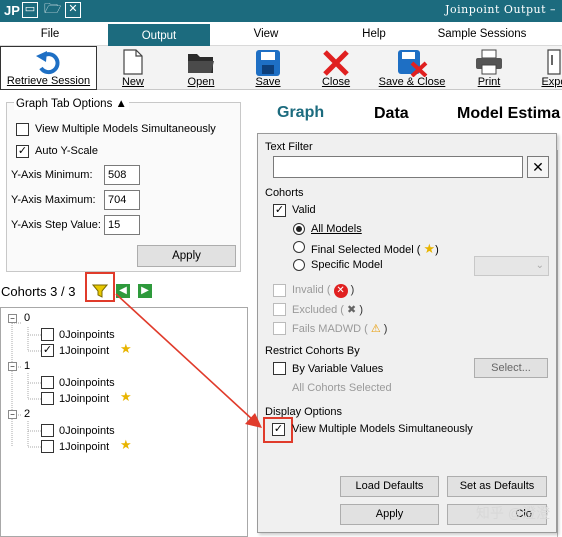 This screenshot has height=537, width=562. I want to click on annotation-arrow, so click(188, 360).